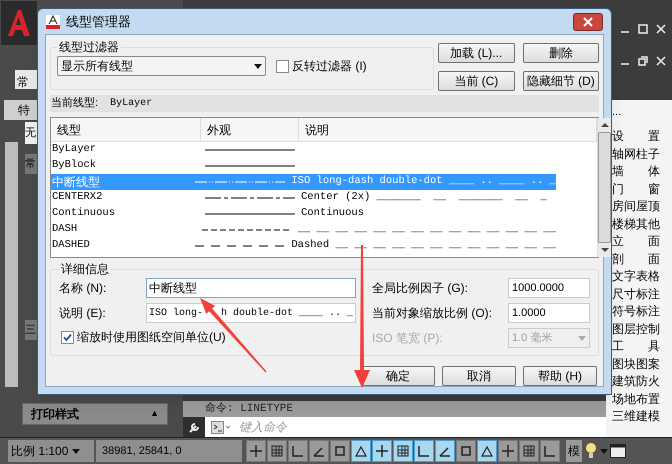 The width and height of the screenshot is (672, 464). Describe the element at coordinates (161, 66) in the screenshot. I see `filter-dropdown: 显示所有线型` at that location.